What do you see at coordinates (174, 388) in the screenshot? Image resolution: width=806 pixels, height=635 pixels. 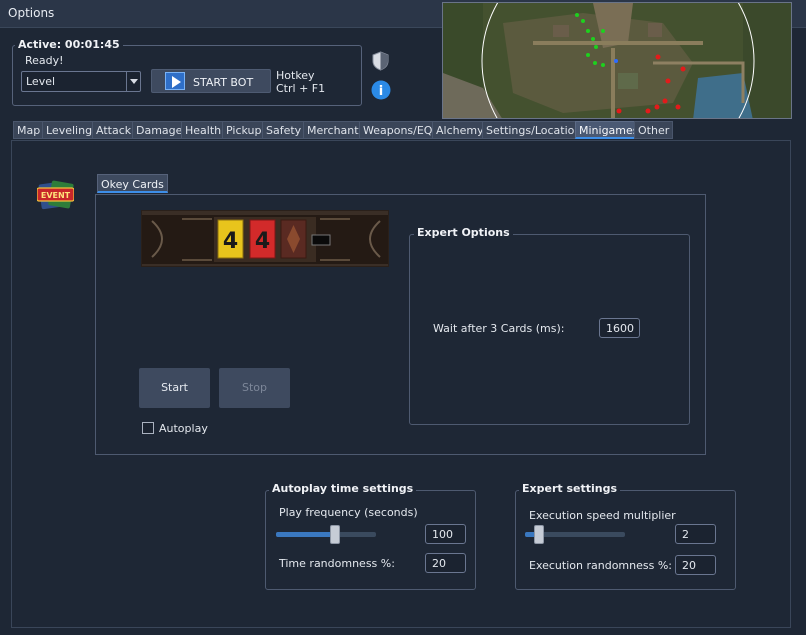 I see `start-button: Start` at bounding box center [174, 388].